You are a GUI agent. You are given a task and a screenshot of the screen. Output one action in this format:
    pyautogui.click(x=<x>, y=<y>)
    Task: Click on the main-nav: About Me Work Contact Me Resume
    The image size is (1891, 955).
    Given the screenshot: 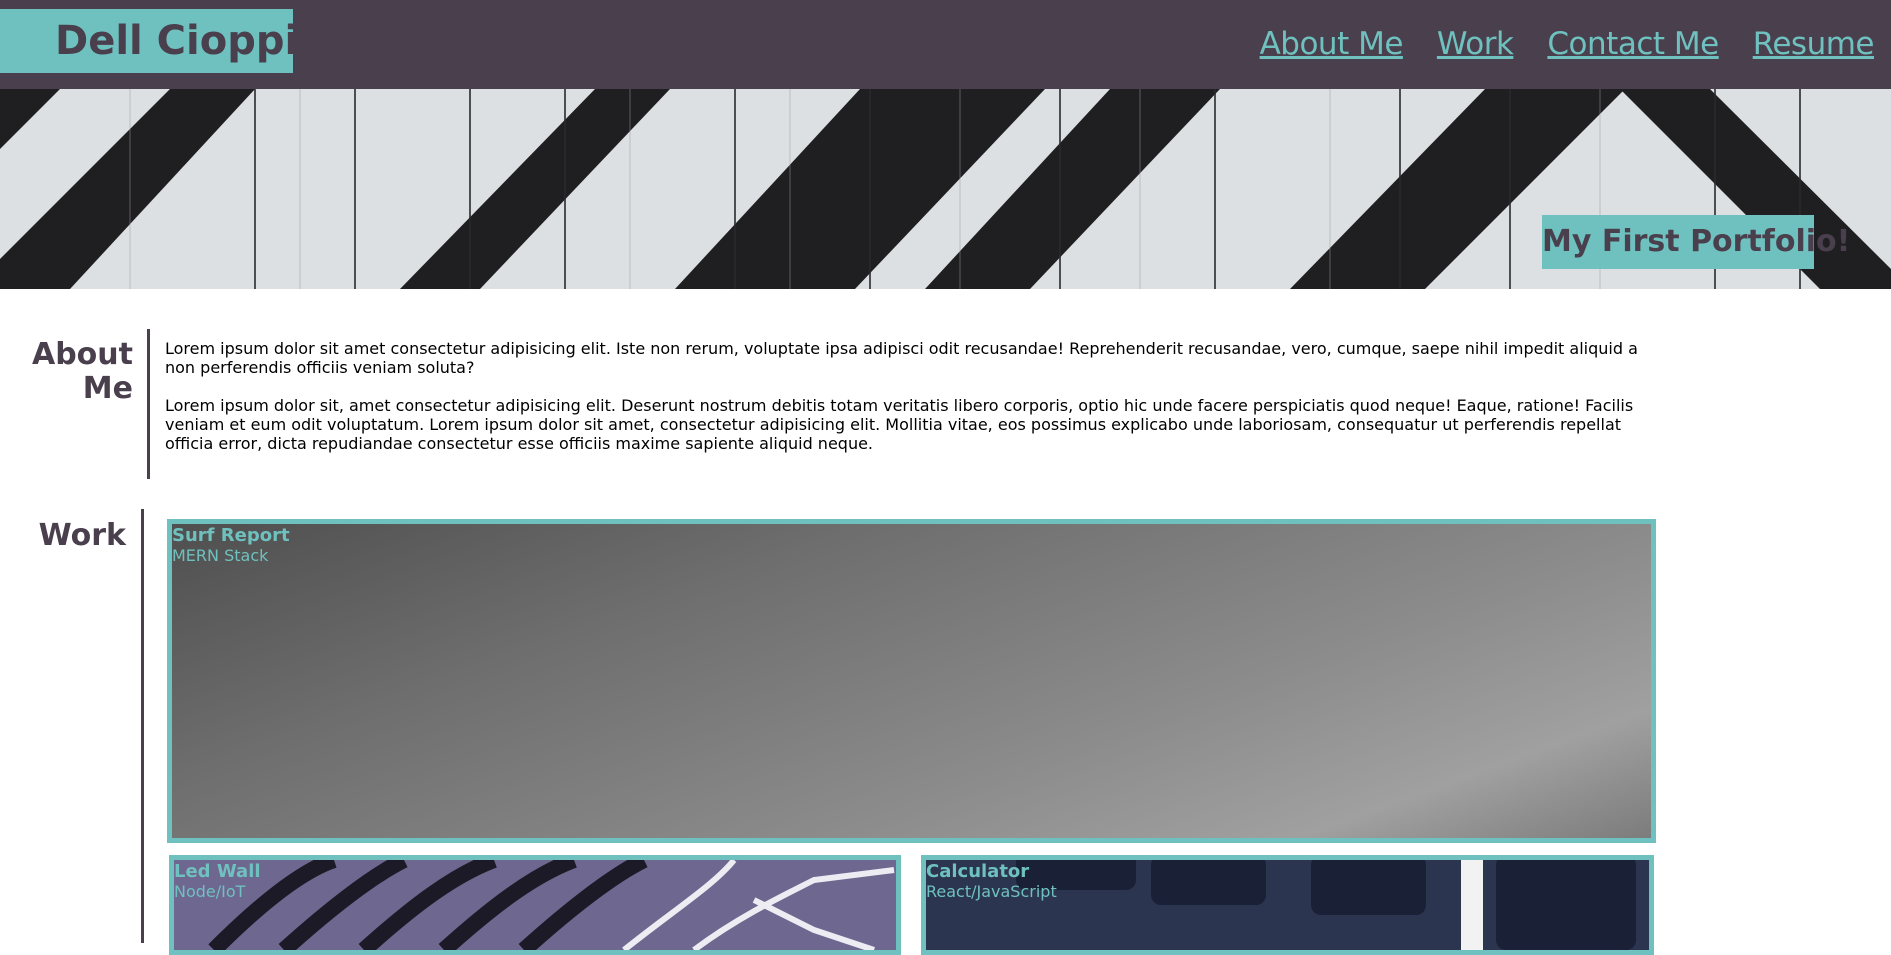 What is the action you would take?
    pyautogui.click(x=1567, y=44)
    